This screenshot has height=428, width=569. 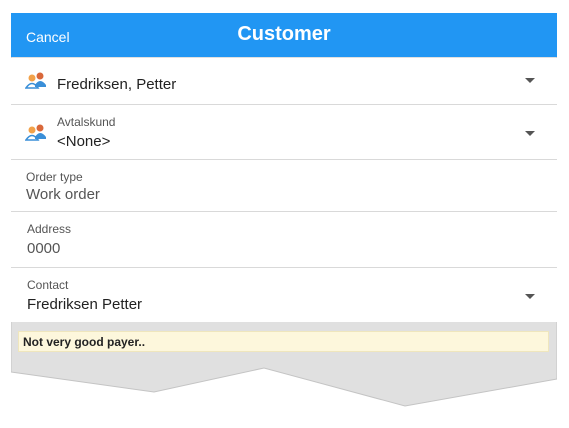 What do you see at coordinates (85, 304) in the screenshot?
I see `contact-value: Fredriksen Petter` at bounding box center [85, 304].